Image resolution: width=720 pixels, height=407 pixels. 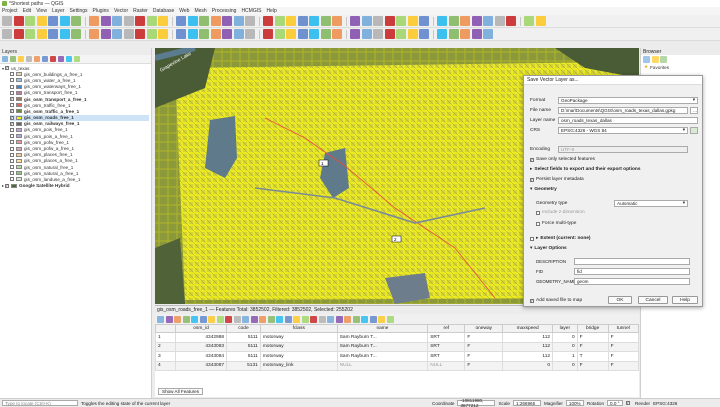 What do you see at coordinates (532, 300) in the screenshot?
I see `add-to-map-checkbox: ✓` at bounding box center [532, 300].